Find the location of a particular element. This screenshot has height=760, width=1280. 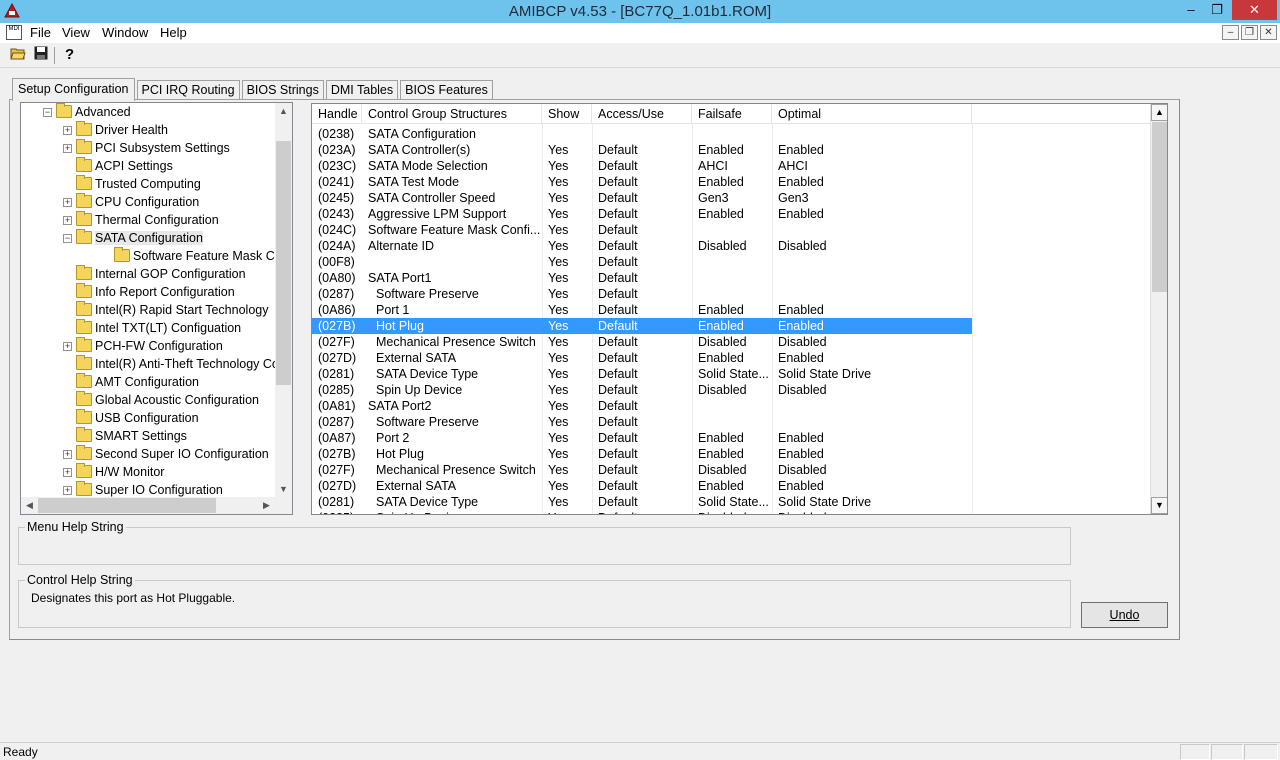

tree-item: USB Configuration is located at coordinates (131, 418).